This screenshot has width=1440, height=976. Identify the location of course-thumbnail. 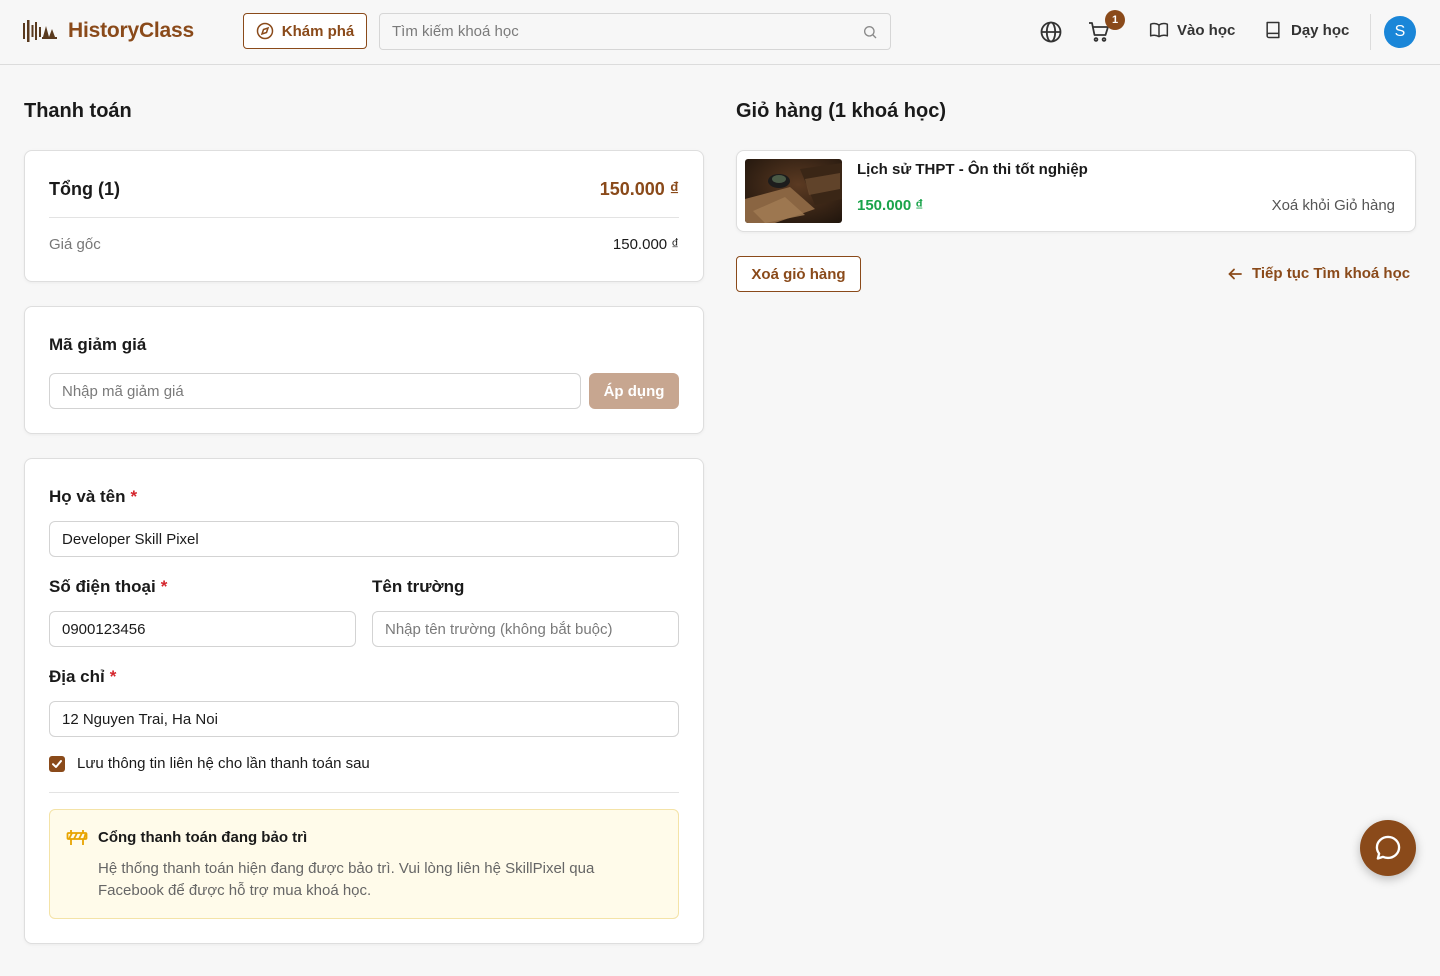
(793, 191).